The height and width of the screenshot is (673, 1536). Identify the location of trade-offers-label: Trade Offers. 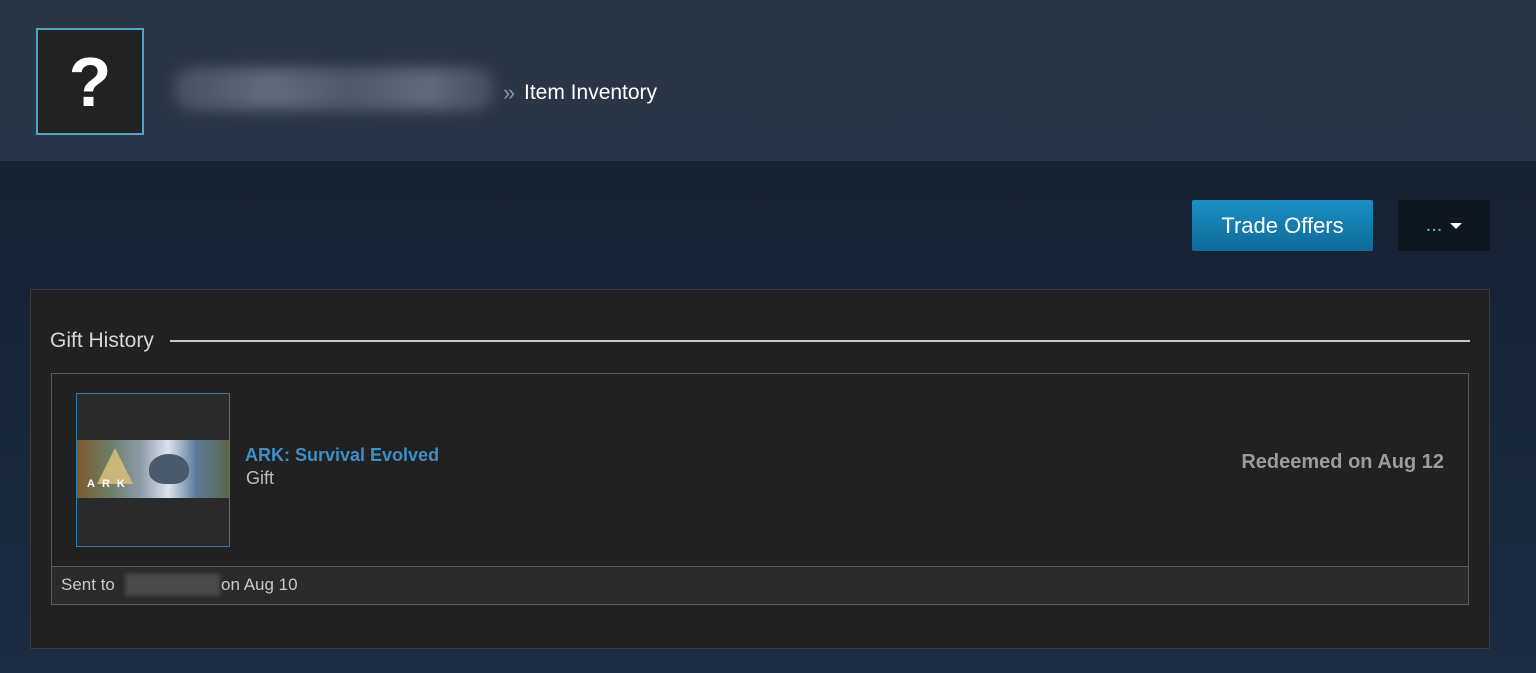
(1282, 225).